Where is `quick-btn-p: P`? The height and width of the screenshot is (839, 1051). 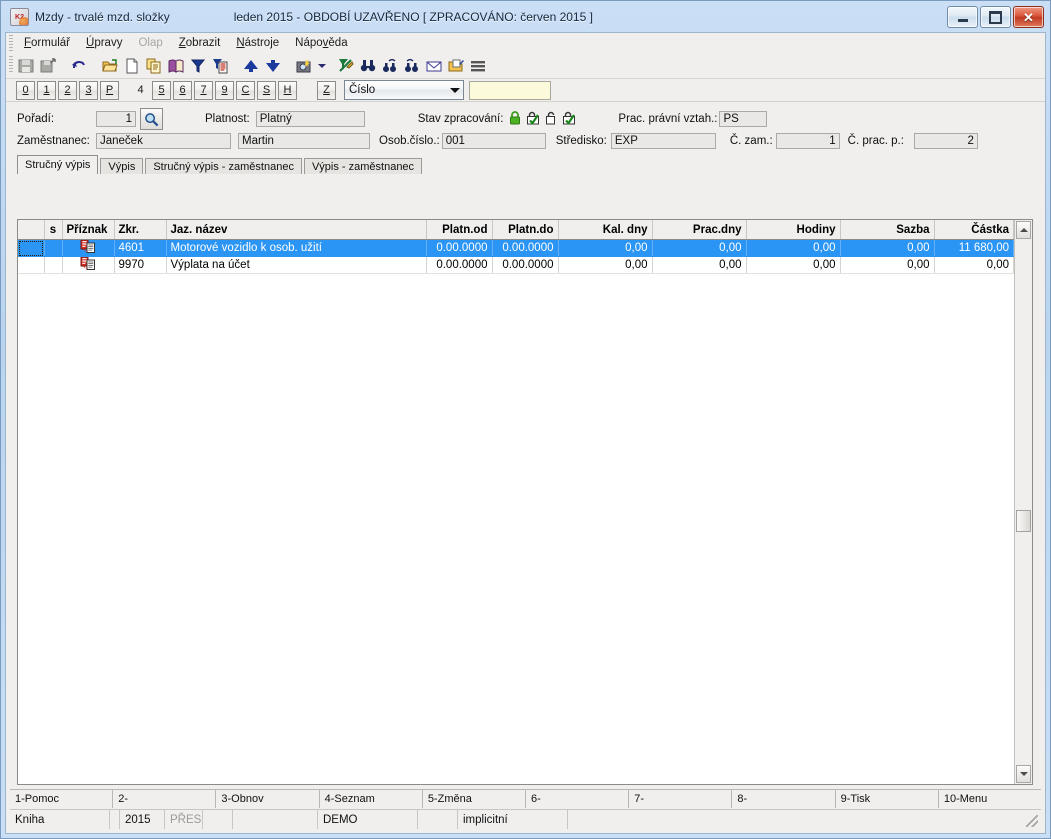
quick-btn-p: P is located at coordinates (109, 90).